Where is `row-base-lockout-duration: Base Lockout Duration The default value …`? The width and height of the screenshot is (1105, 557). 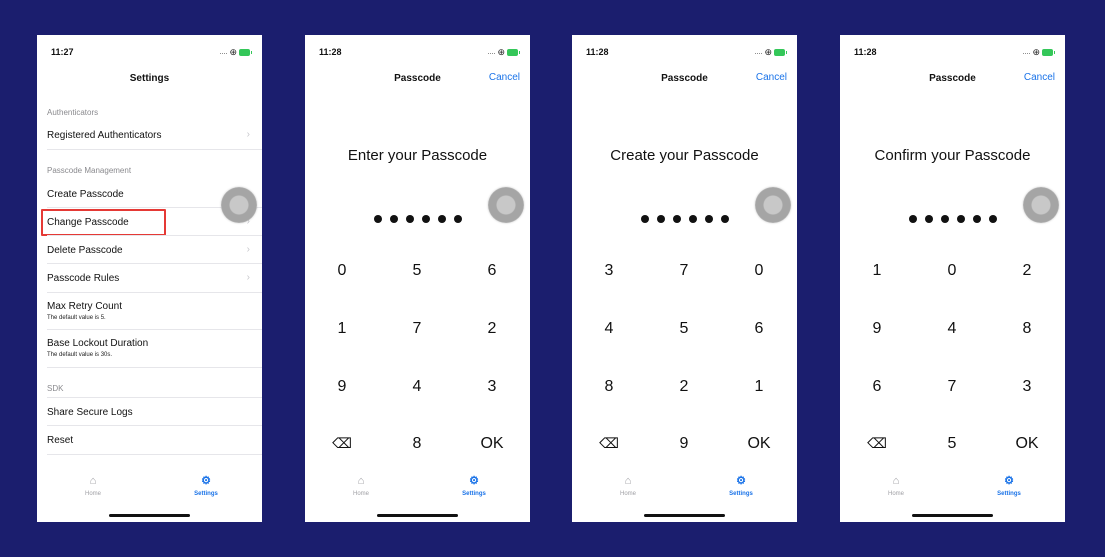
row-base-lockout-duration: Base Lockout Duration The default value … is located at coordinates (149, 348).